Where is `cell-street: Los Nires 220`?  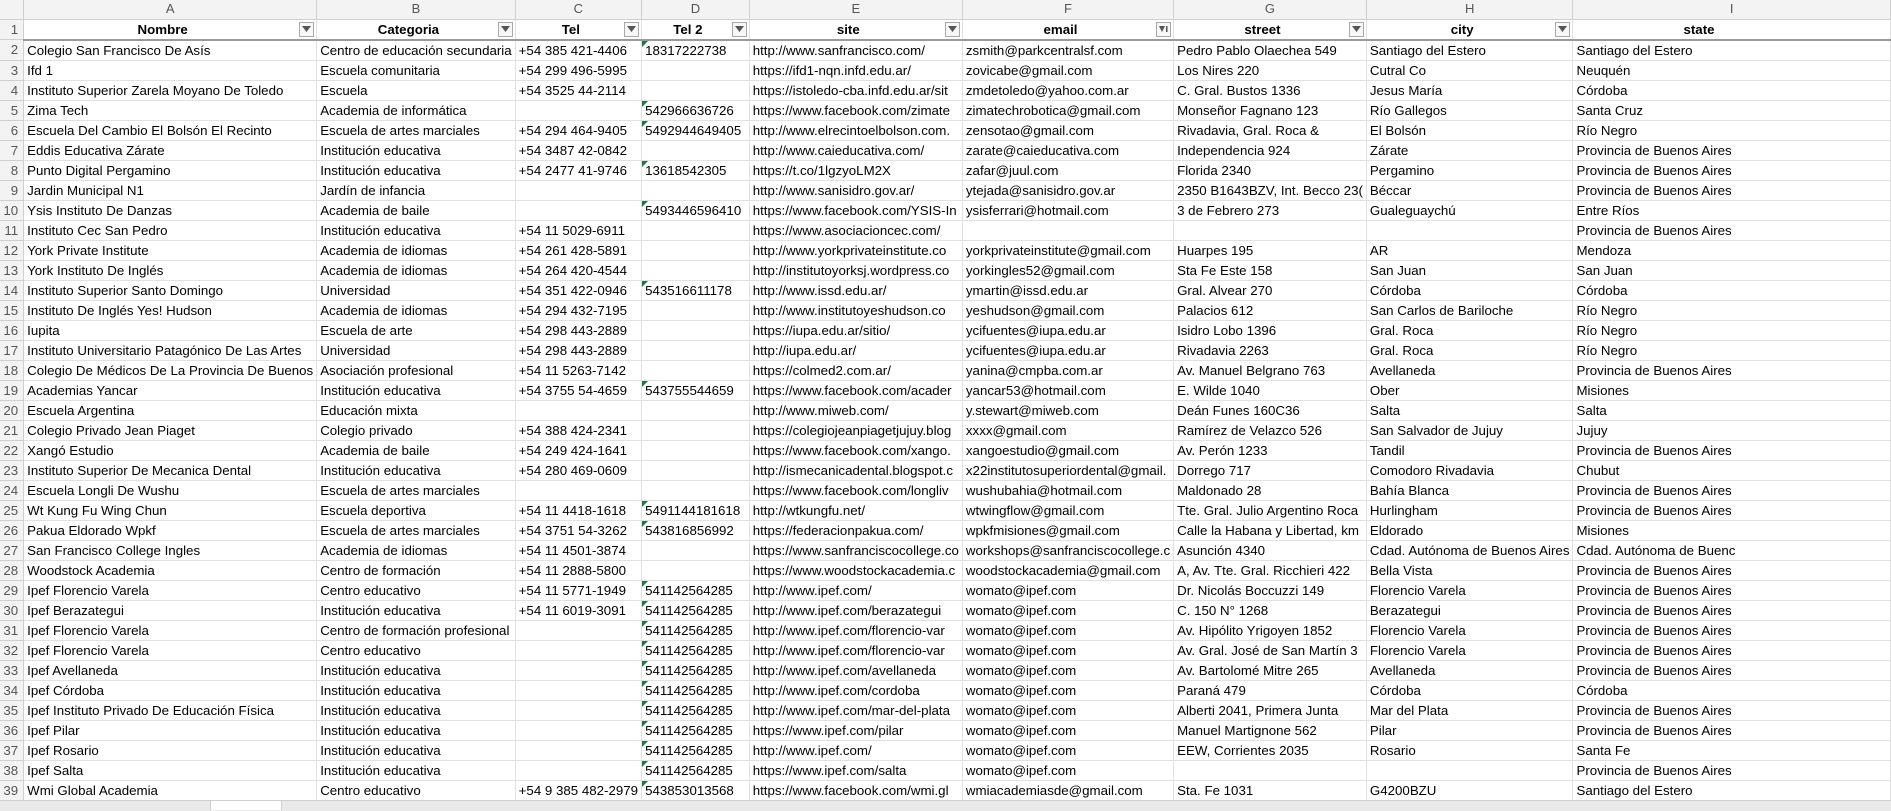
cell-street: Los Nires 220 is located at coordinates (1270, 70).